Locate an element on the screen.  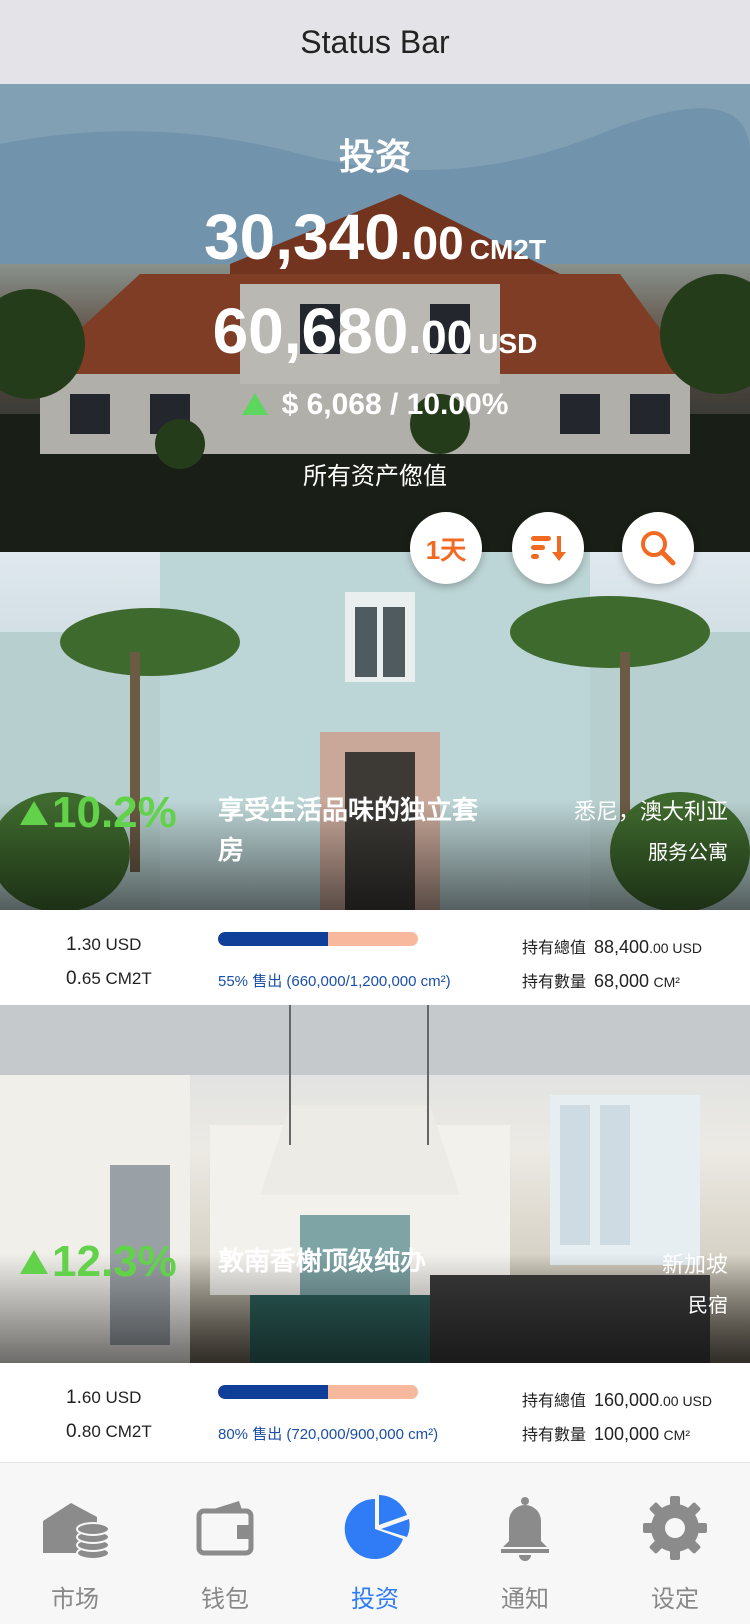
sold-progress-text: 55% 售出 (660,000/1,200,000 cm²) is located at coordinates (334, 981).